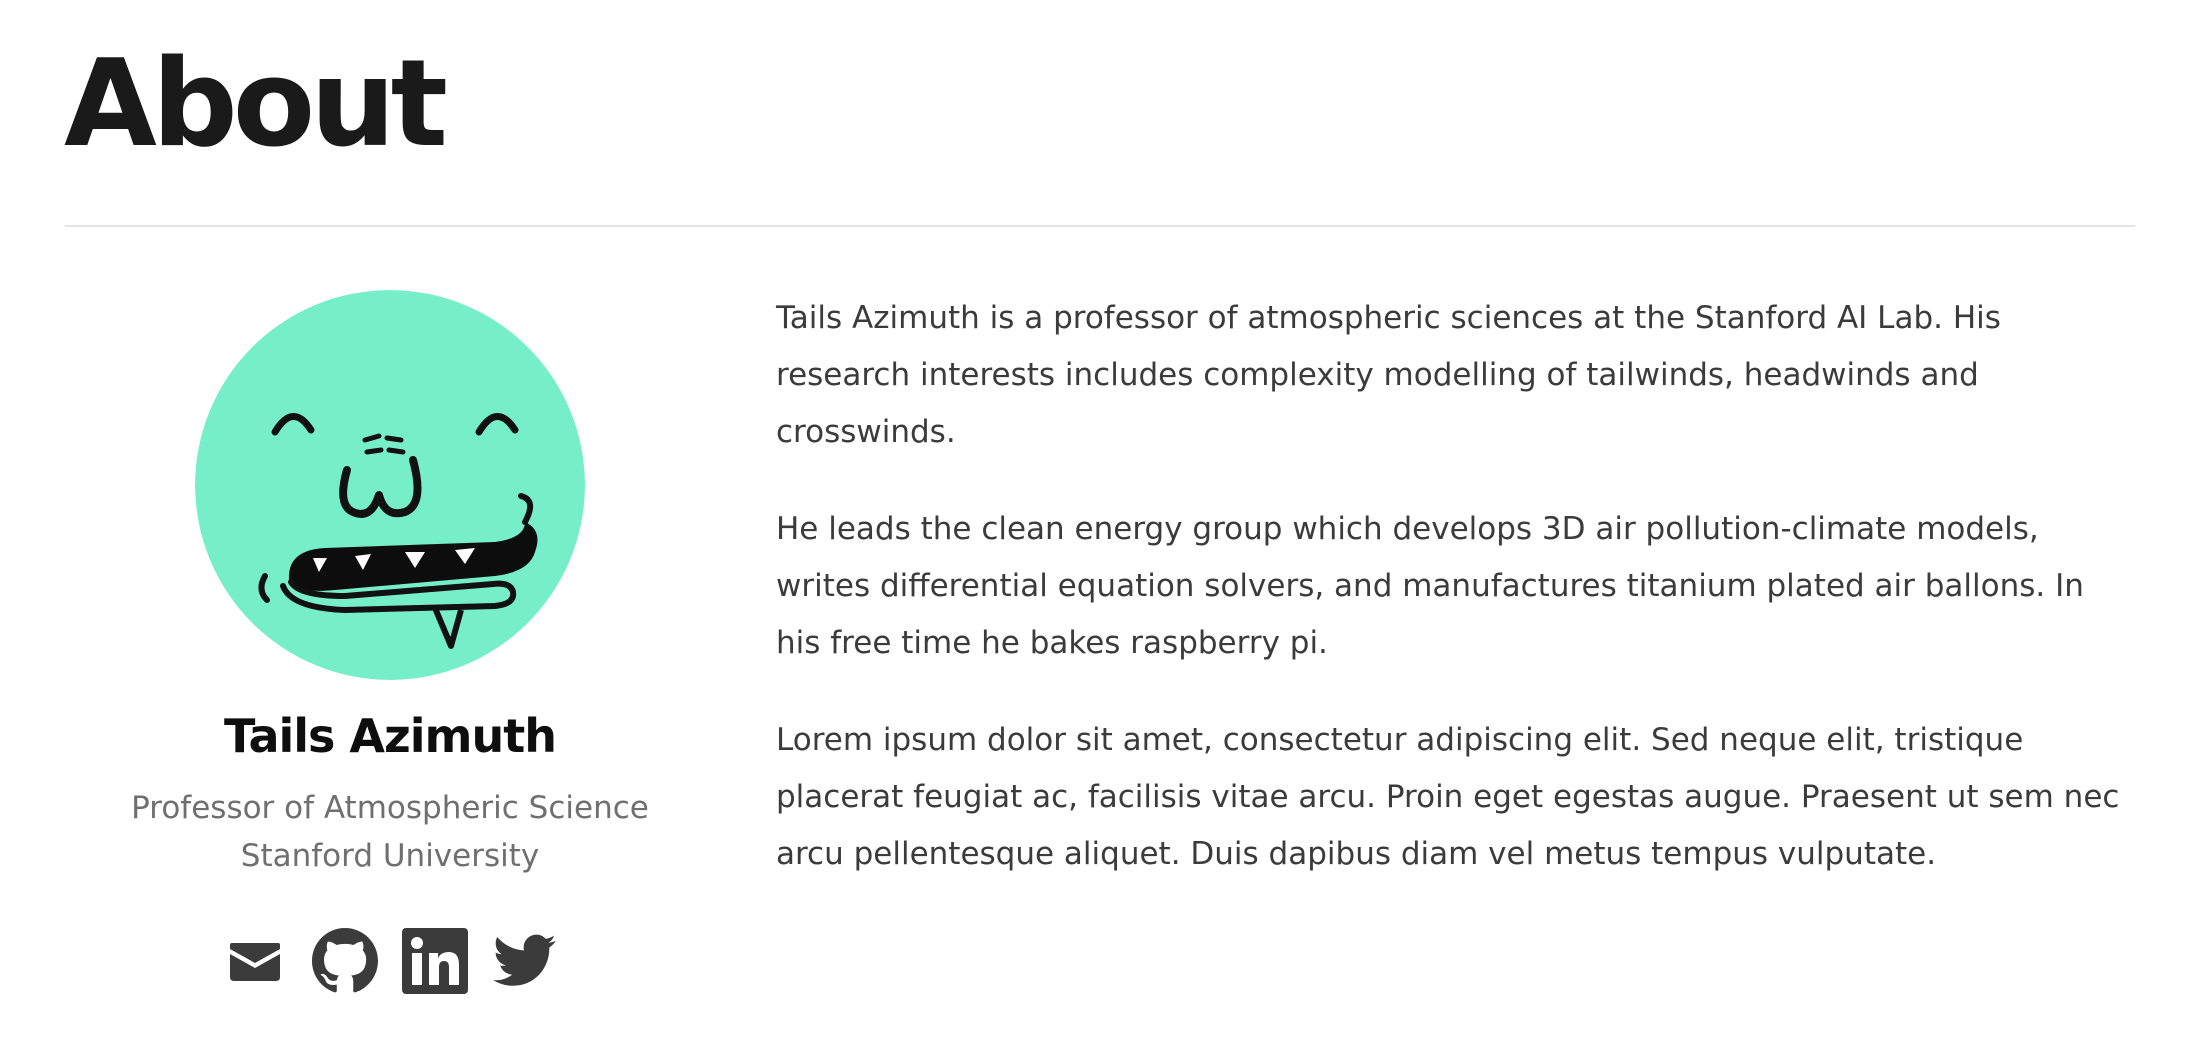 The width and height of the screenshot is (2196, 1040). I want to click on email-link, so click(255, 961).